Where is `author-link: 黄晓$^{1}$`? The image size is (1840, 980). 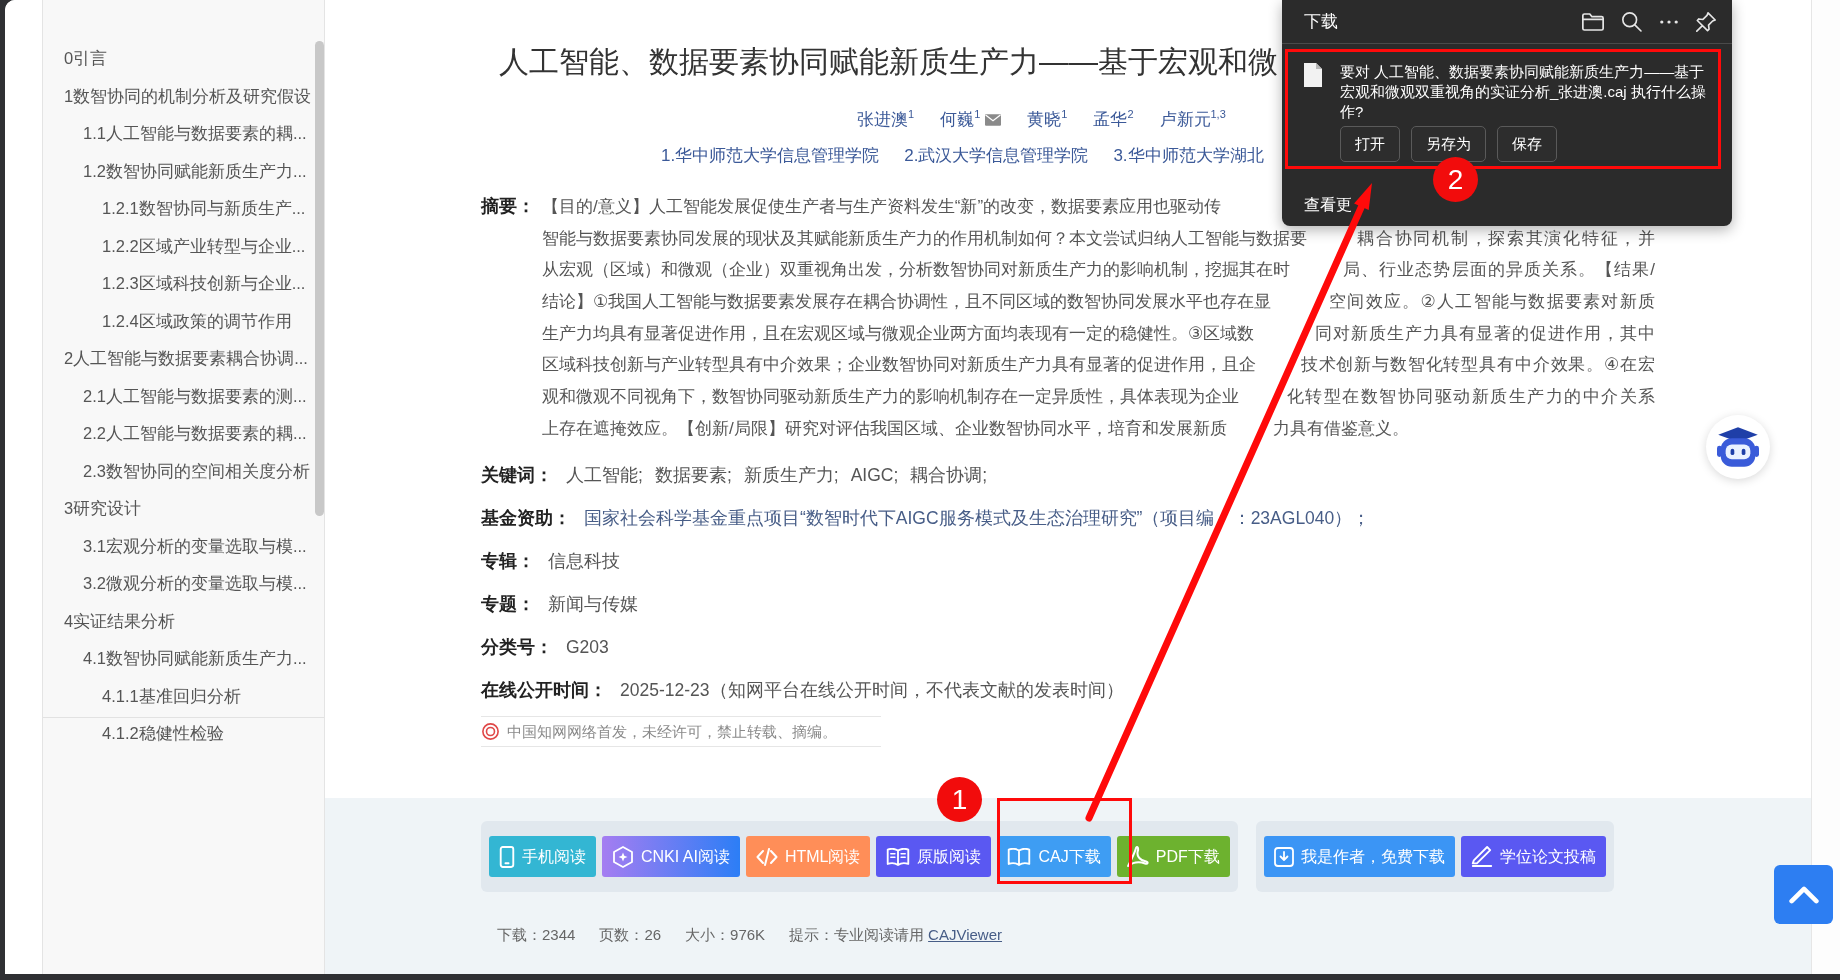
author-link: 黄晓$^{1}$ is located at coordinates (1047, 120).